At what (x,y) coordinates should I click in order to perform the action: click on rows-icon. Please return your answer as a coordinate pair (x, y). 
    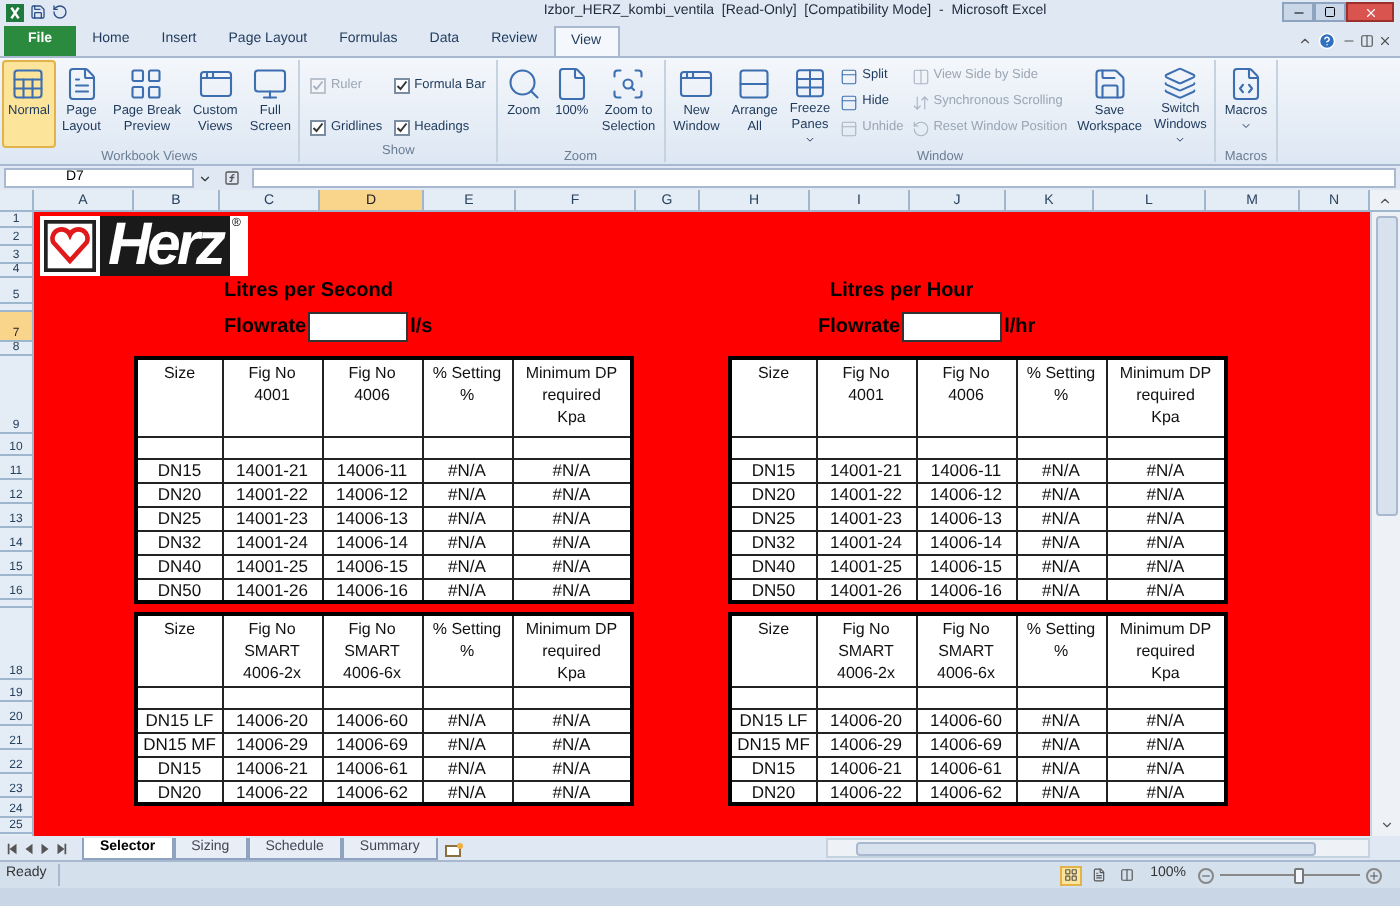
    Looking at the image, I should click on (754, 84).